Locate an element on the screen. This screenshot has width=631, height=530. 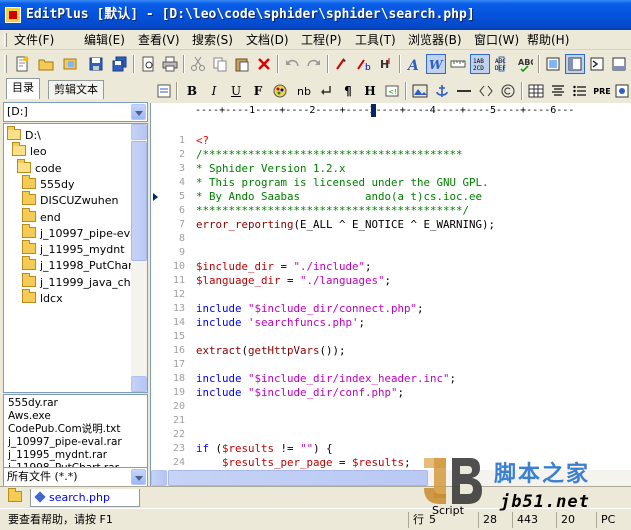
paragraph-icon: ¶ is located at coordinates (348, 91).